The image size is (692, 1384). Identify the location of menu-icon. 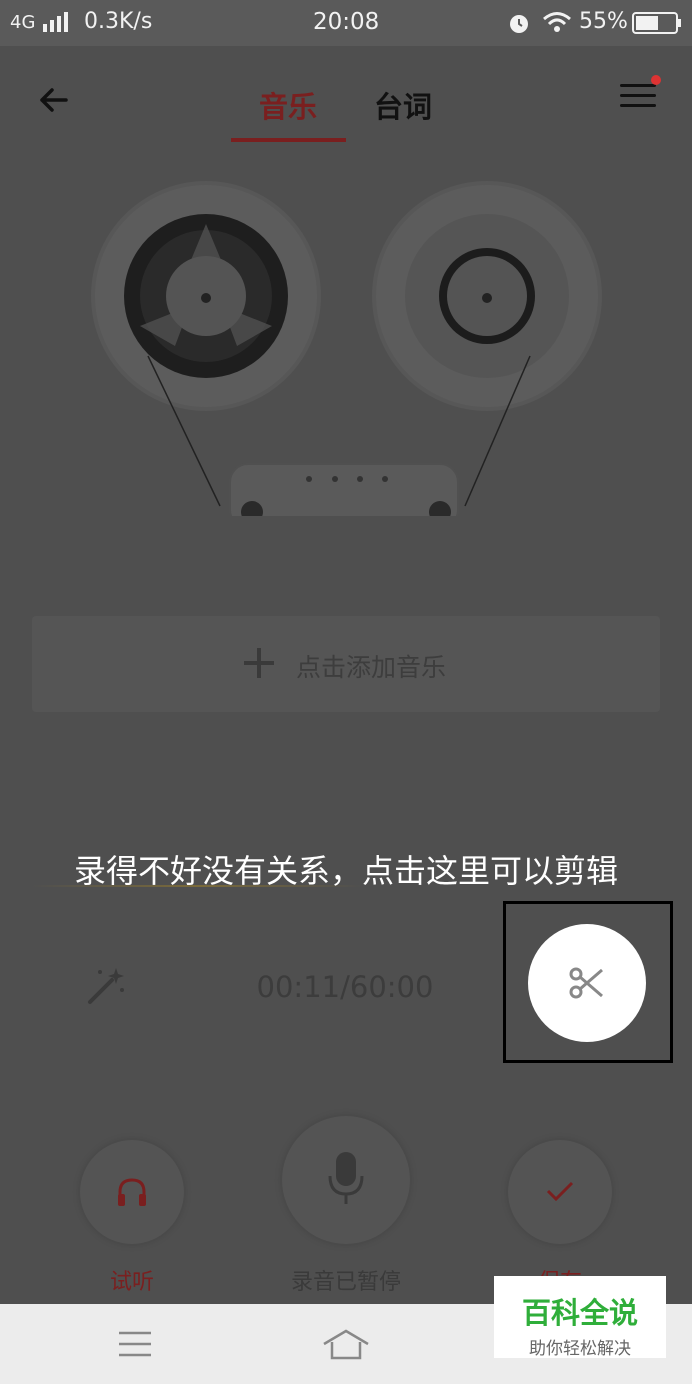
(638, 98).